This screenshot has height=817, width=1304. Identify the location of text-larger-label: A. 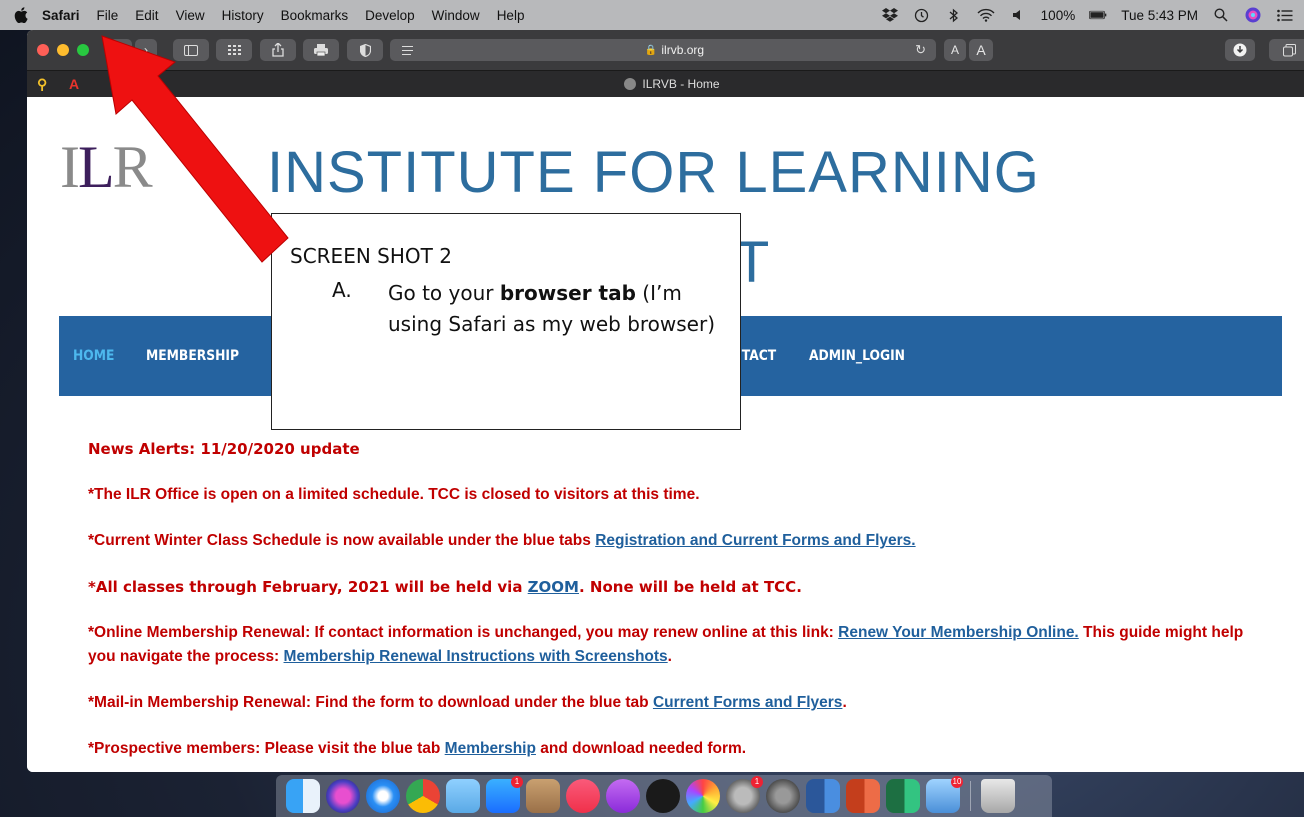
(981, 50).